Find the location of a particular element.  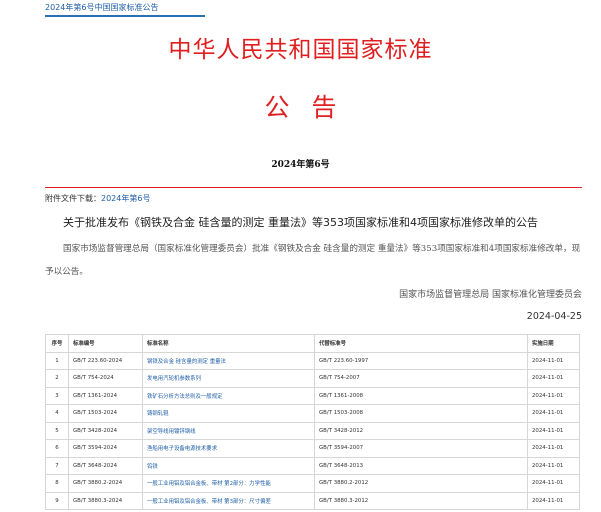

standard-code: GB/T 1503-2024 is located at coordinates (105, 413).